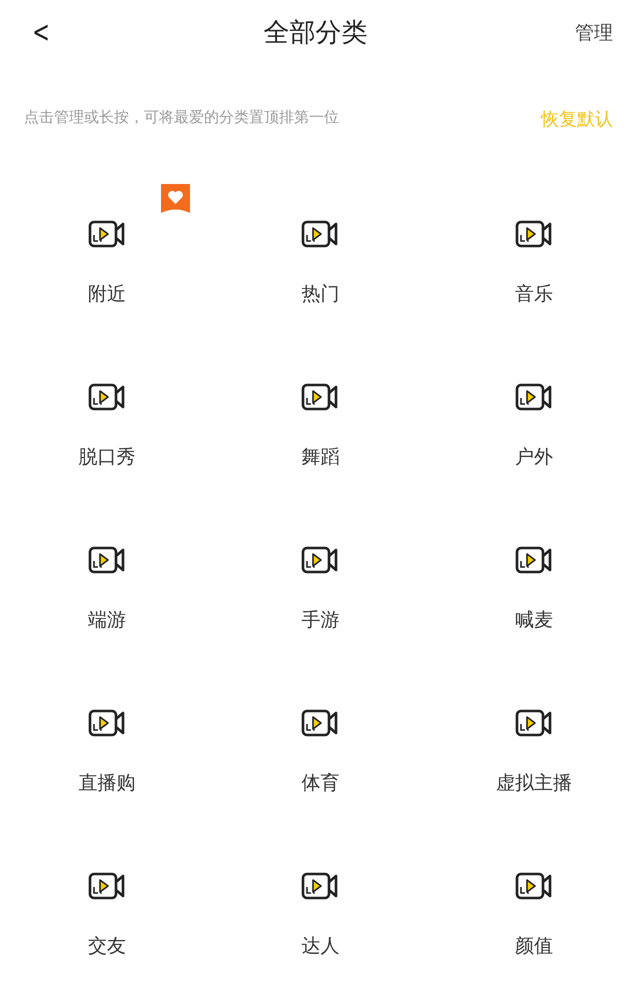 Image resolution: width=641 pixels, height=989 pixels. Describe the element at coordinates (41, 33) in the screenshot. I see `back-button: <` at that location.